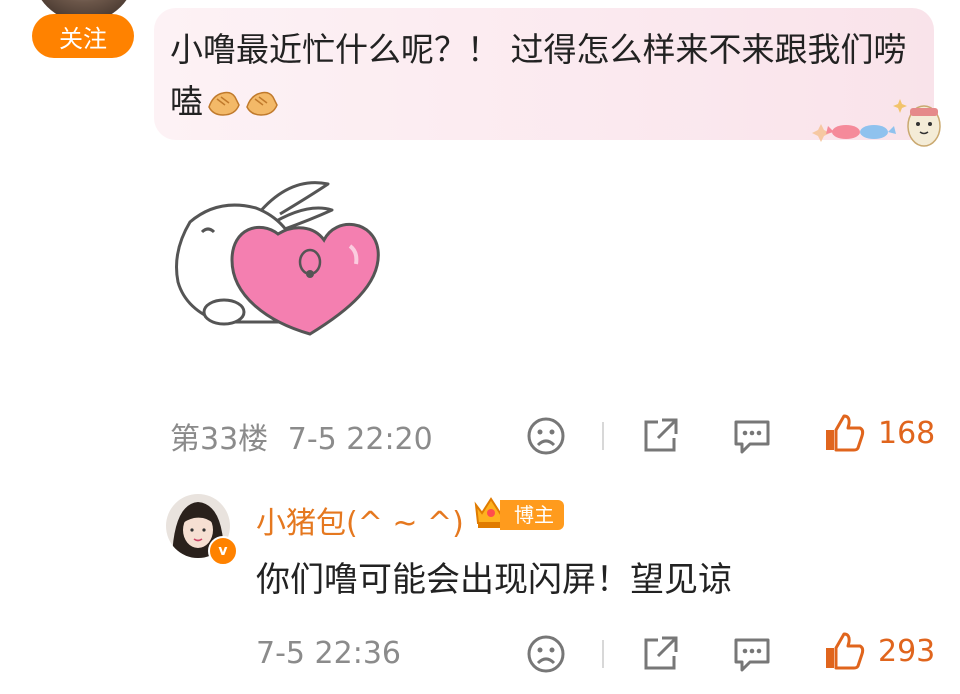  What do you see at coordinates (532, 515) in the screenshot?
I see `blogger-label: 博主` at bounding box center [532, 515].